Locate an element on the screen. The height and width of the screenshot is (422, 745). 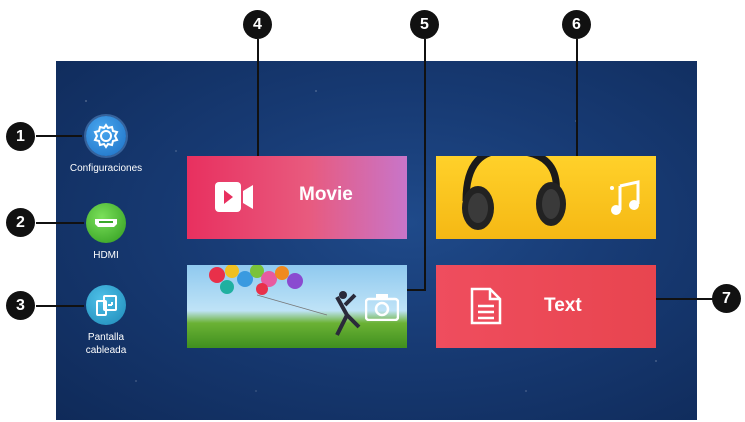
callout-3: 3 is located at coordinates (20, 305).